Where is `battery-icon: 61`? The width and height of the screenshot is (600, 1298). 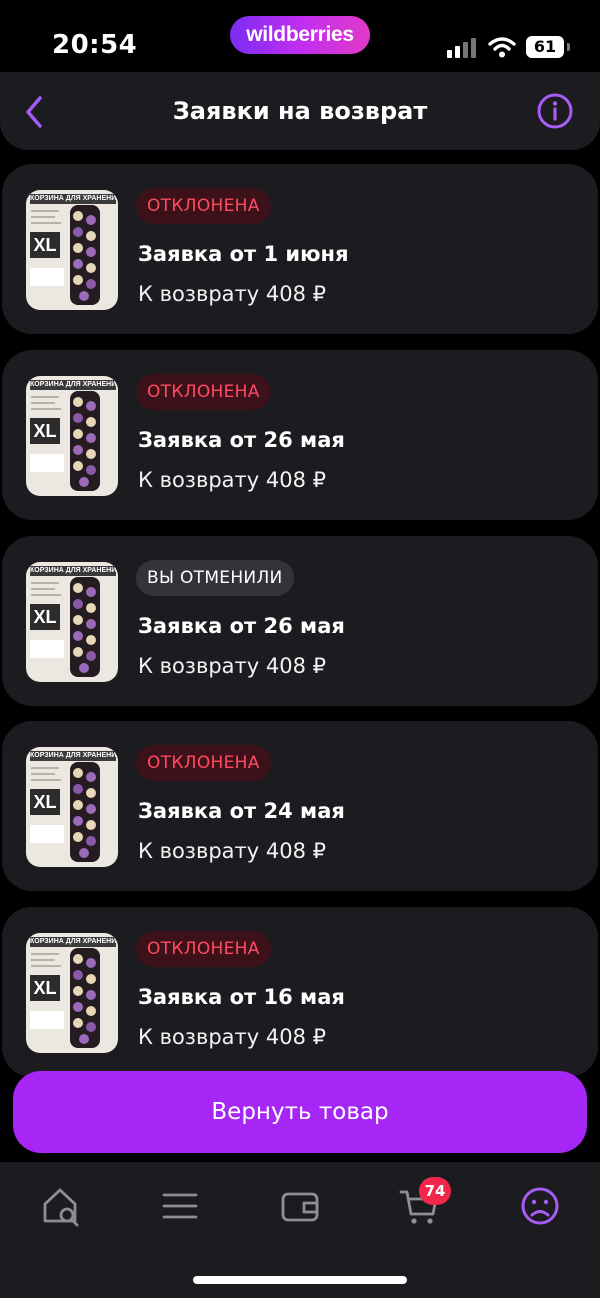
battery-icon: 61 is located at coordinates (545, 47).